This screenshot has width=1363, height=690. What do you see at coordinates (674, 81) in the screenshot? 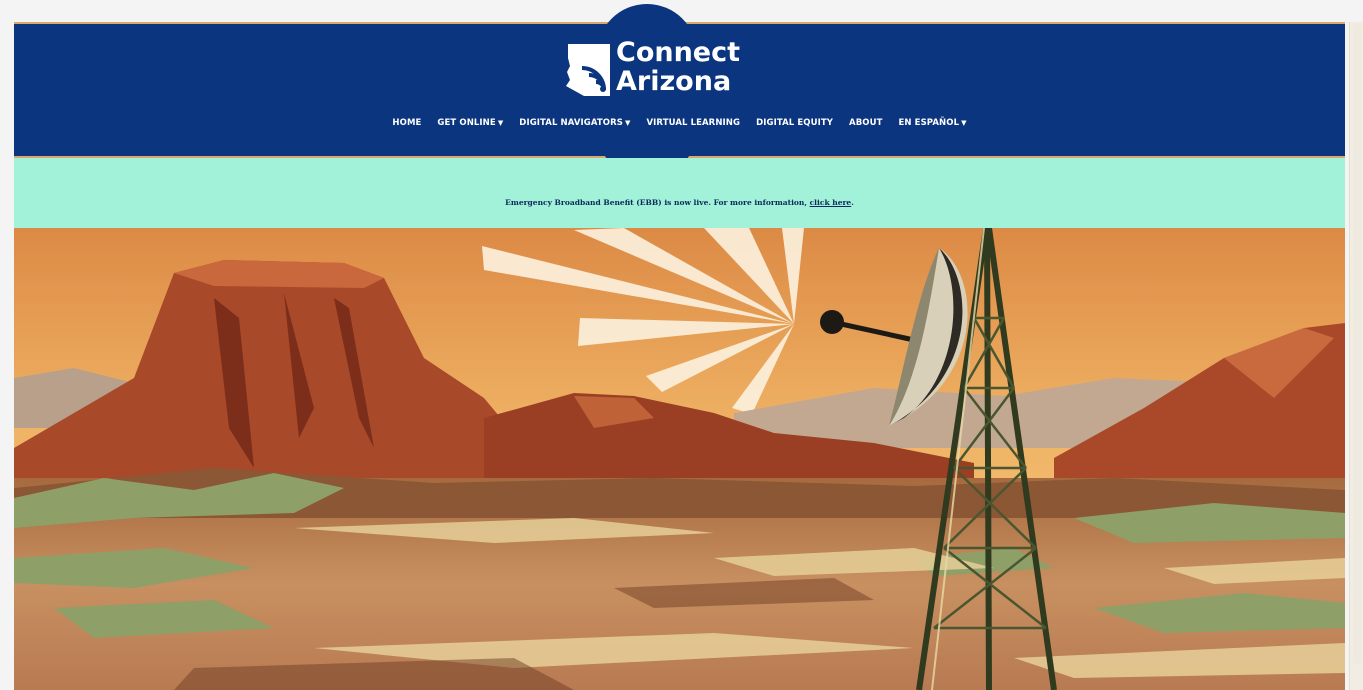
I see `logo-line-2: Arizona` at bounding box center [674, 81].